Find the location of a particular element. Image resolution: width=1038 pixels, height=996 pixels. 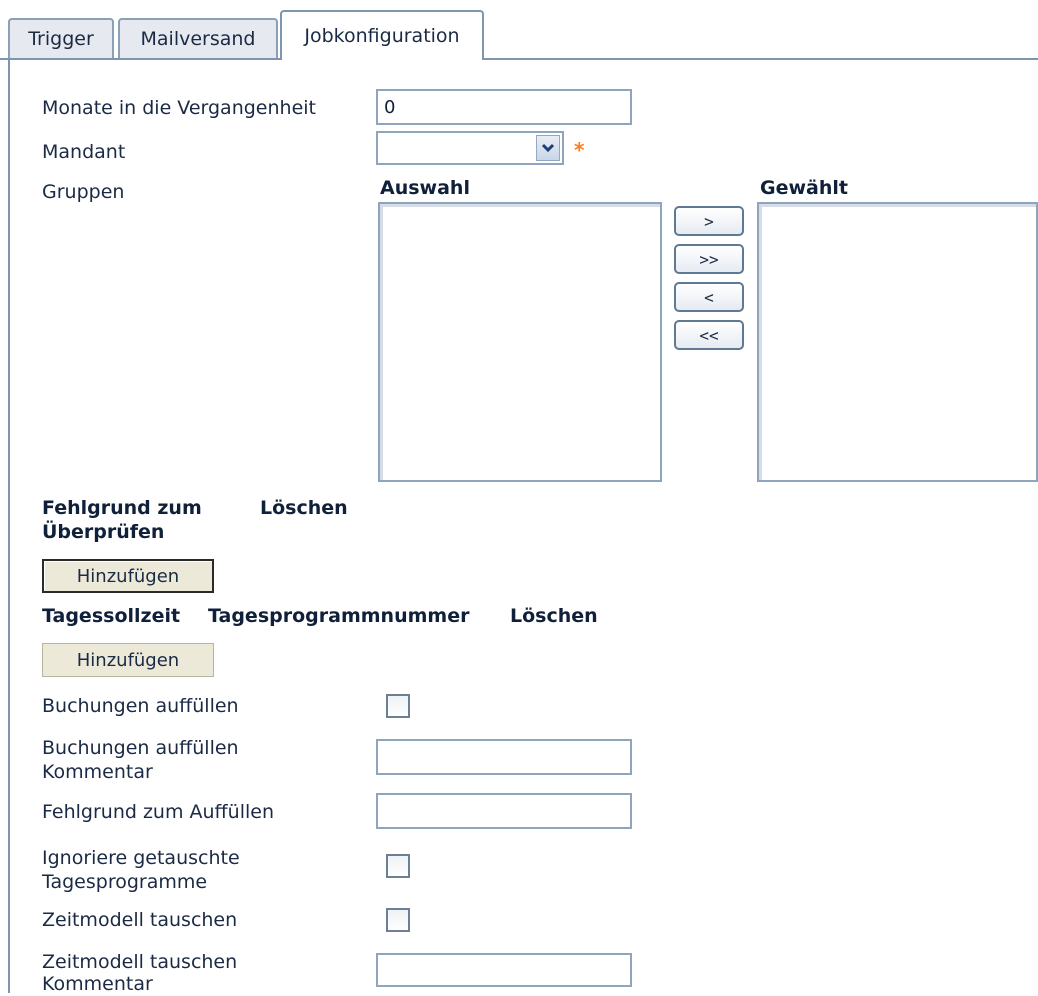

add-fehlgrund-button: Hinzufügen is located at coordinates (128, 576).